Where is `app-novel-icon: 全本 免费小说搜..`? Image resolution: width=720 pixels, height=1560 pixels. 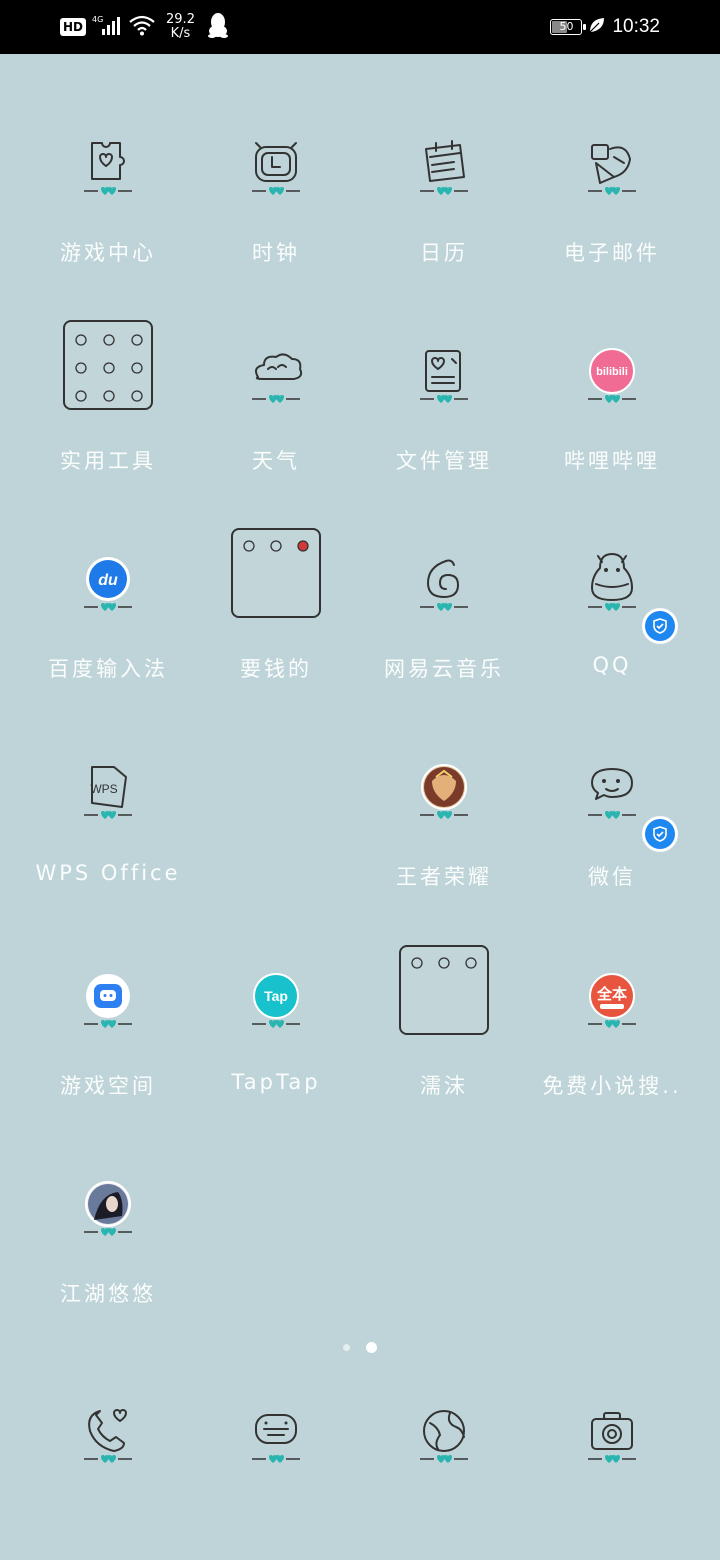
app-novel-icon: 全本 免费小说搜.. is located at coordinates (612, 1003).